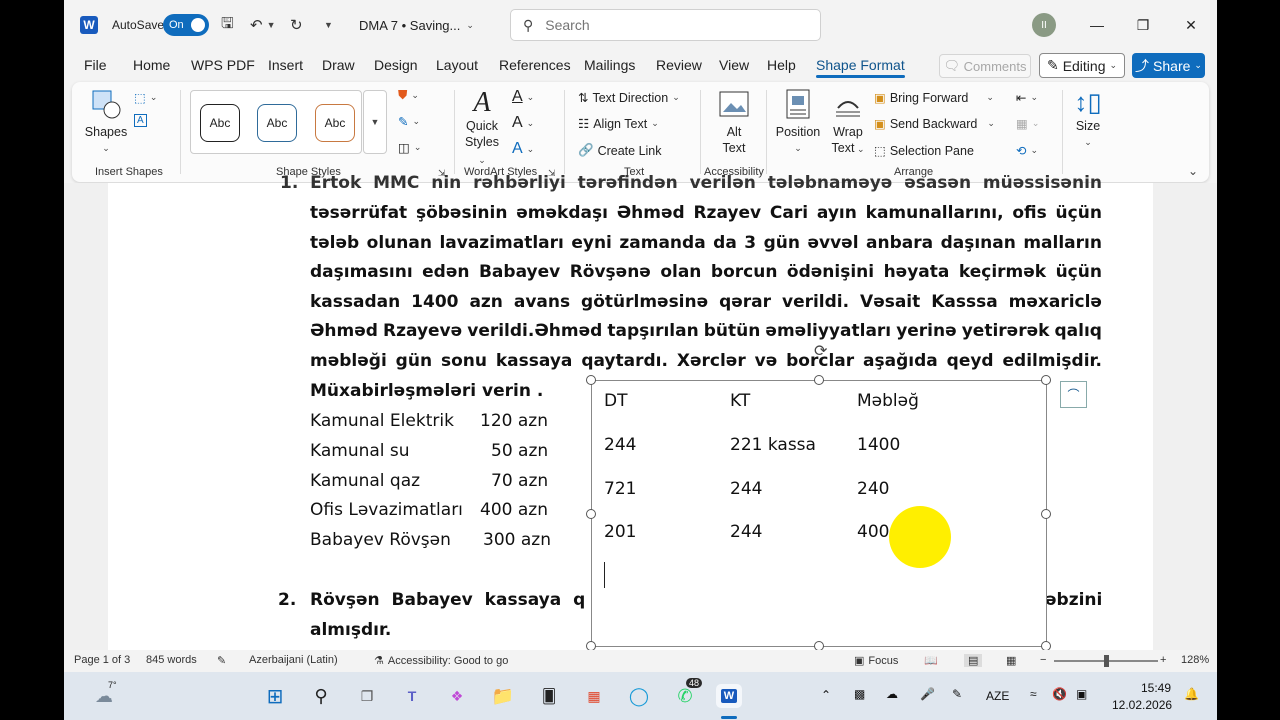  What do you see at coordinates (470, 25) in the screenshot?
I see `title-chevron-icon: ⌄` at bounding box center [470, 25].